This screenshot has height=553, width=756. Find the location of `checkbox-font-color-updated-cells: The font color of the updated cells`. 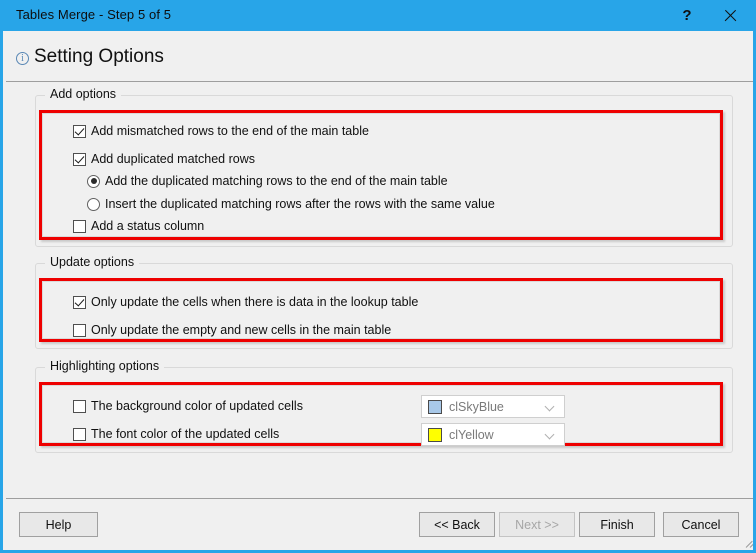

checkbox-font-color-updated-cells: The font color of the updated cells is located at coordinates (176, 434).